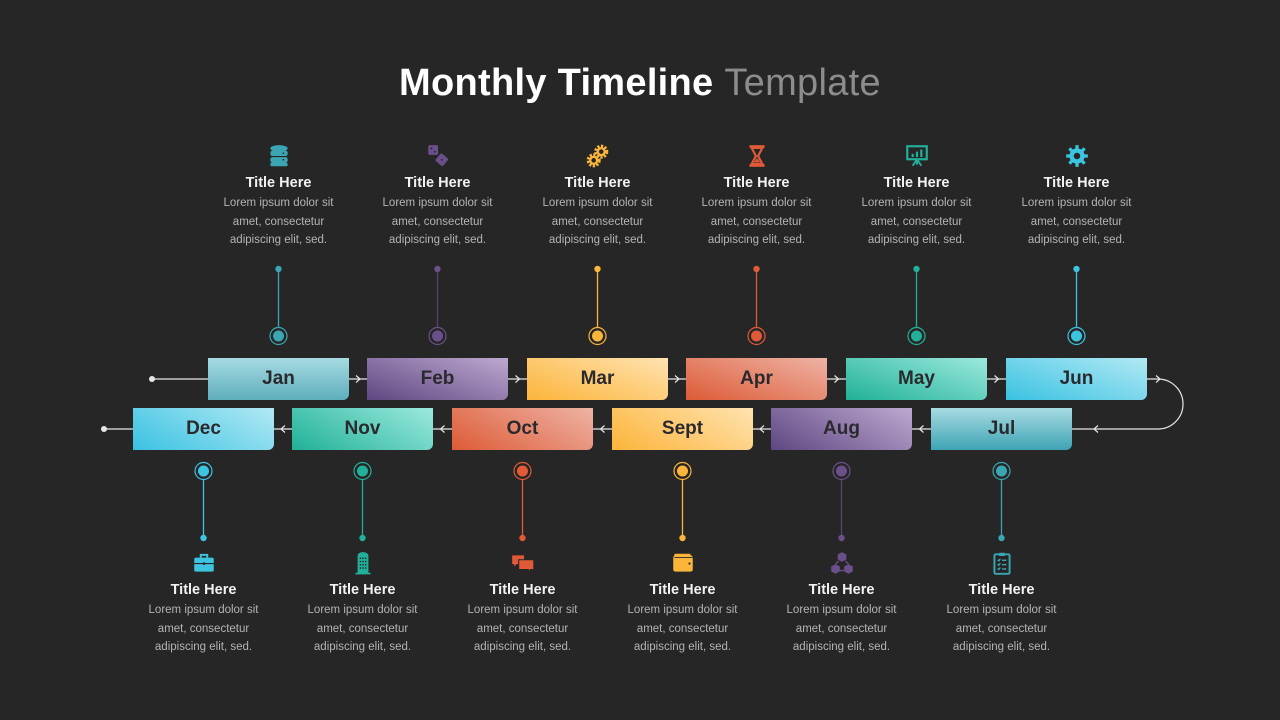 The image size is (1280, 720). Describe the element at coordinates (842, 563) in the screenshot. I see `network-cubes-icon` at that location.